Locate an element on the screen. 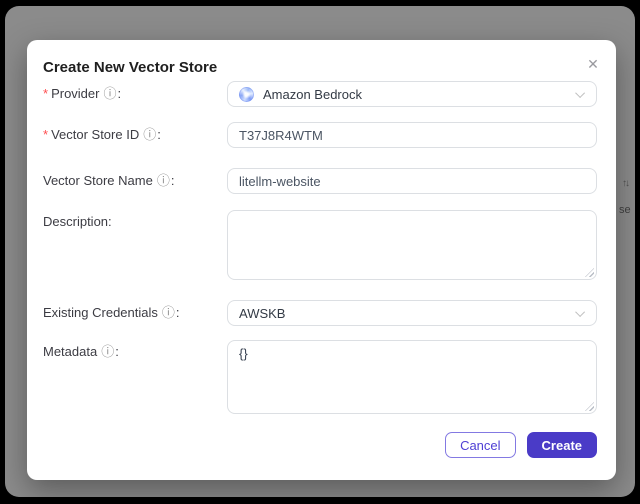 The image size is (640, 504). vector-store-name-row: Vector Store Name ⓘ: is located at coordinates (320, 181).